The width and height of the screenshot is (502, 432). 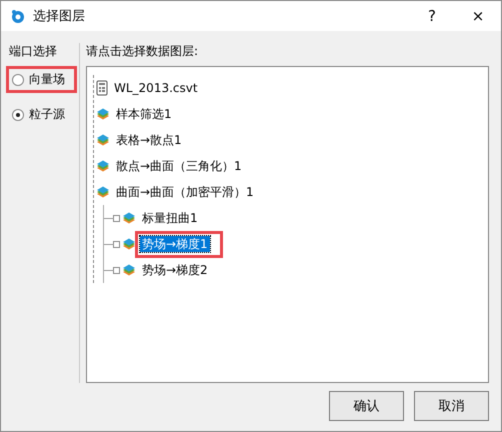 I want to click on confirm-button: 确认, so click(x=366, y=406).